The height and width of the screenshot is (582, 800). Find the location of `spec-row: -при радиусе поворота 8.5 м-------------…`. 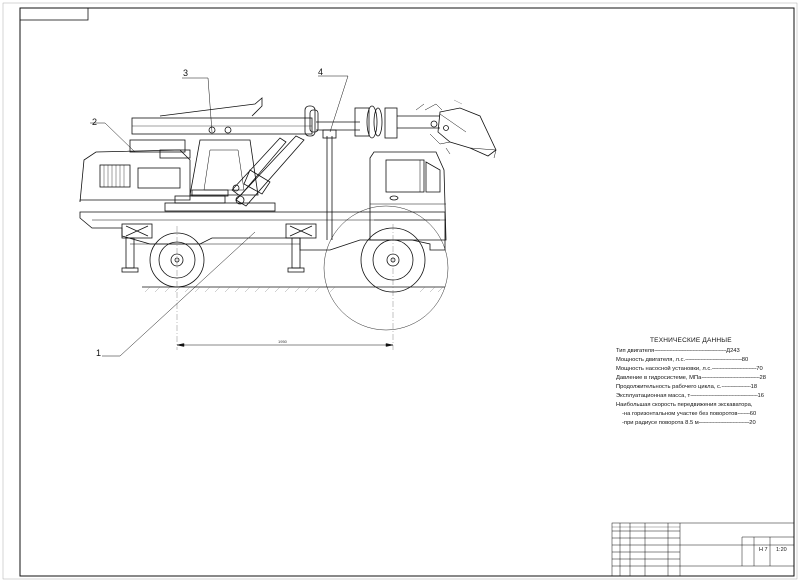

spec-row: -при радиусе поворота 8.5 м-------------… is located at coordinates (689, 423).